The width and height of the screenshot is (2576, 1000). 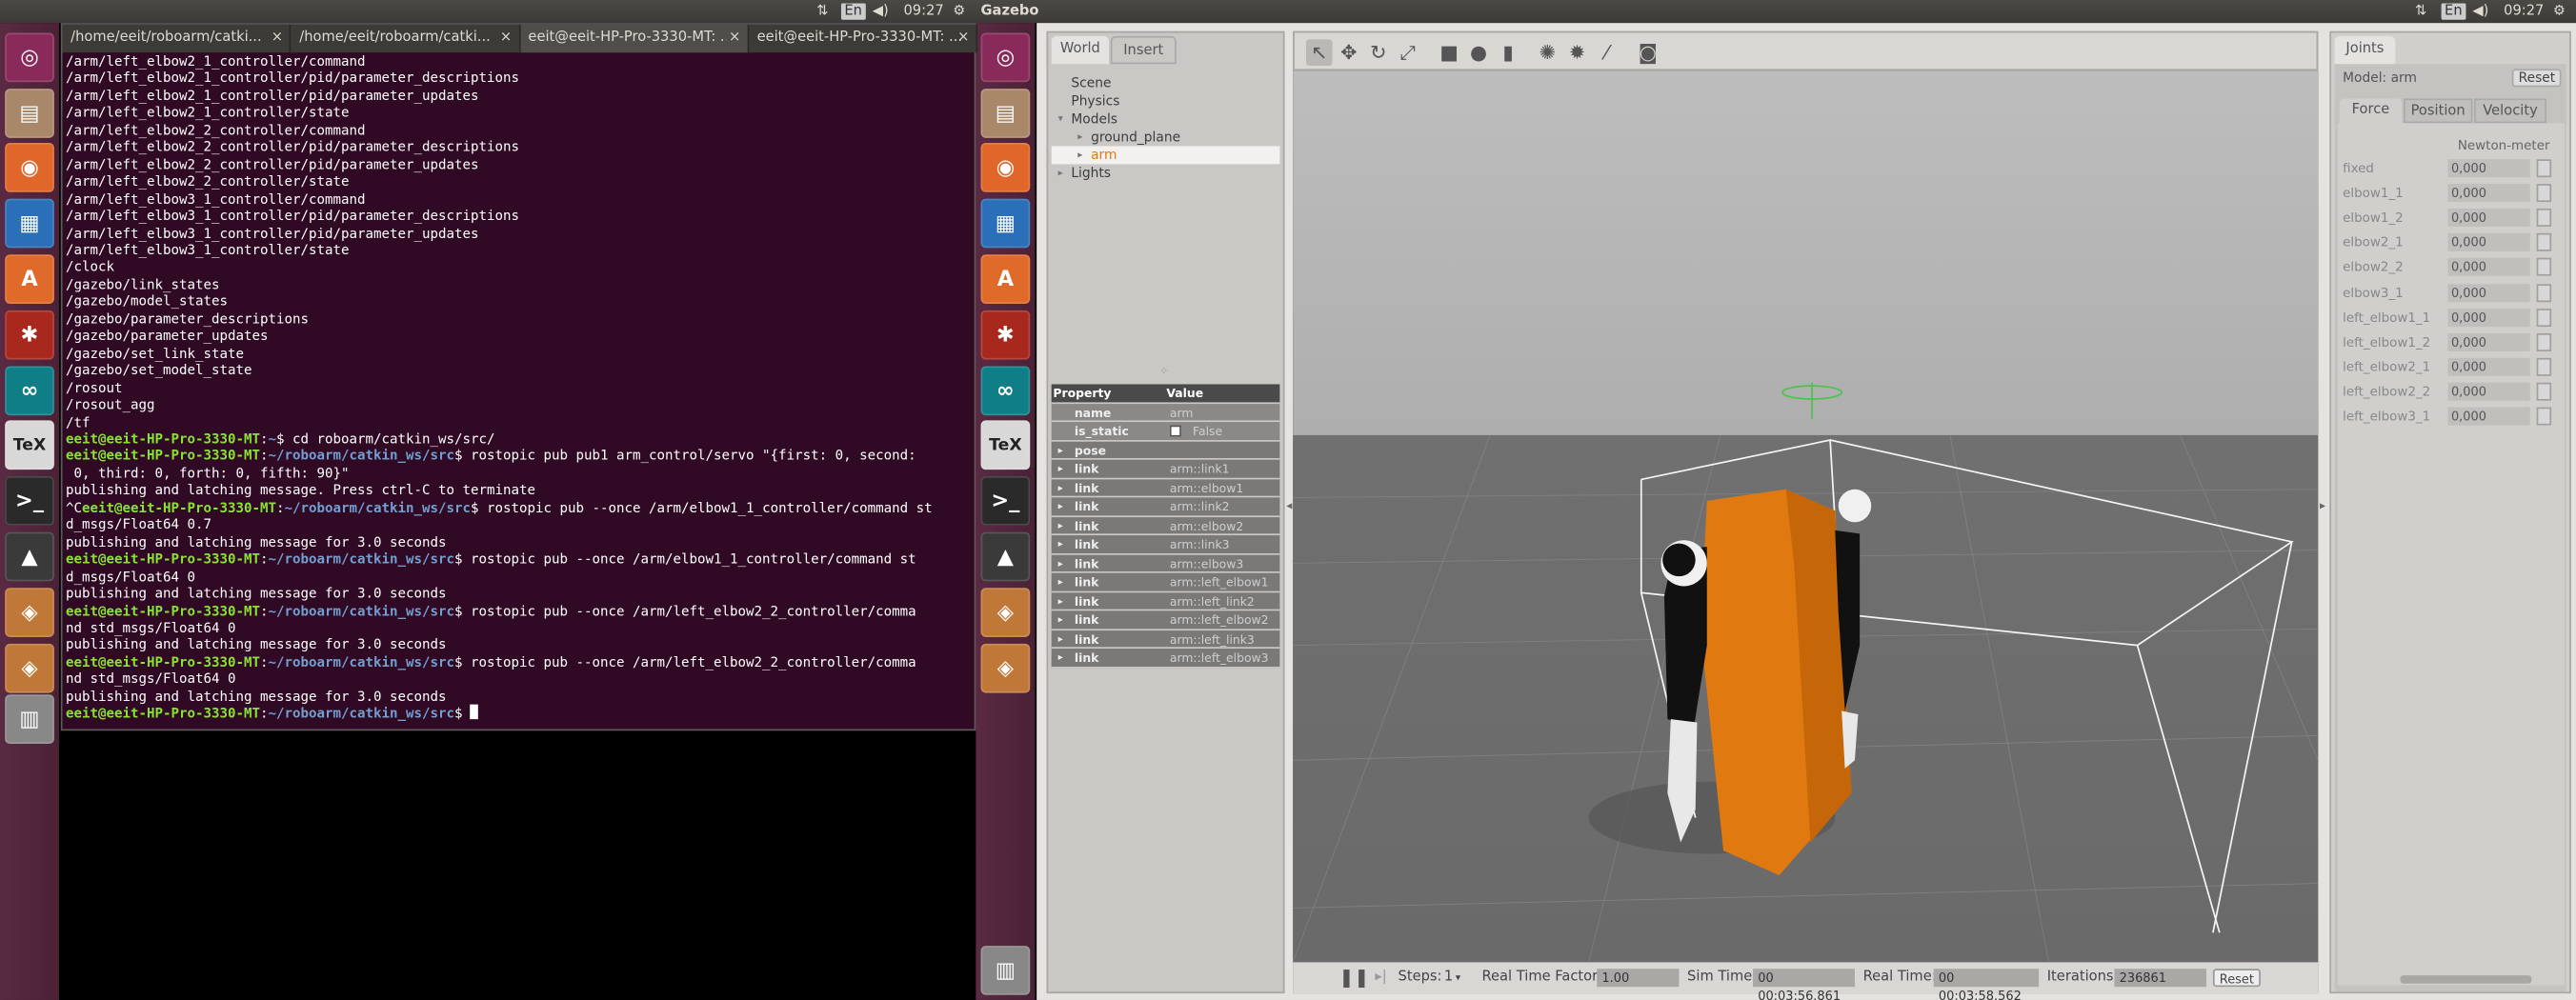 I want to click on property-row: ▸ link arm::link3, so click(x=1165, y=544).